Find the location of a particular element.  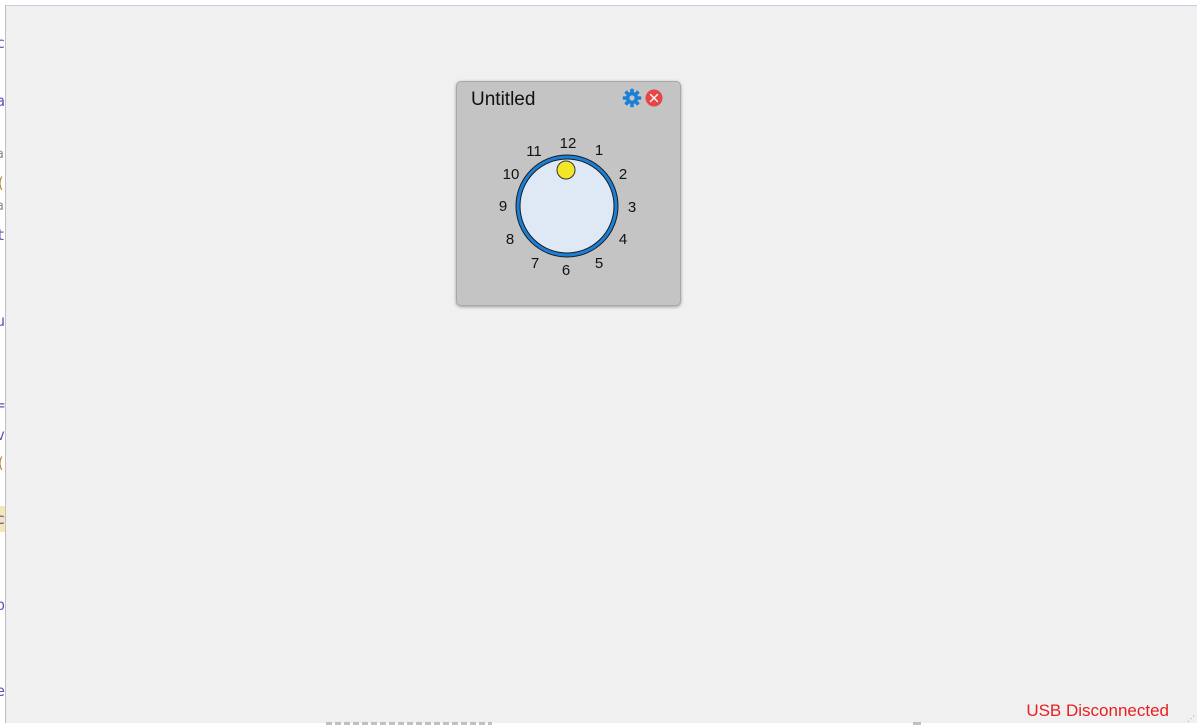

dial-number-12: 12 is located at coordinates (568, 143).